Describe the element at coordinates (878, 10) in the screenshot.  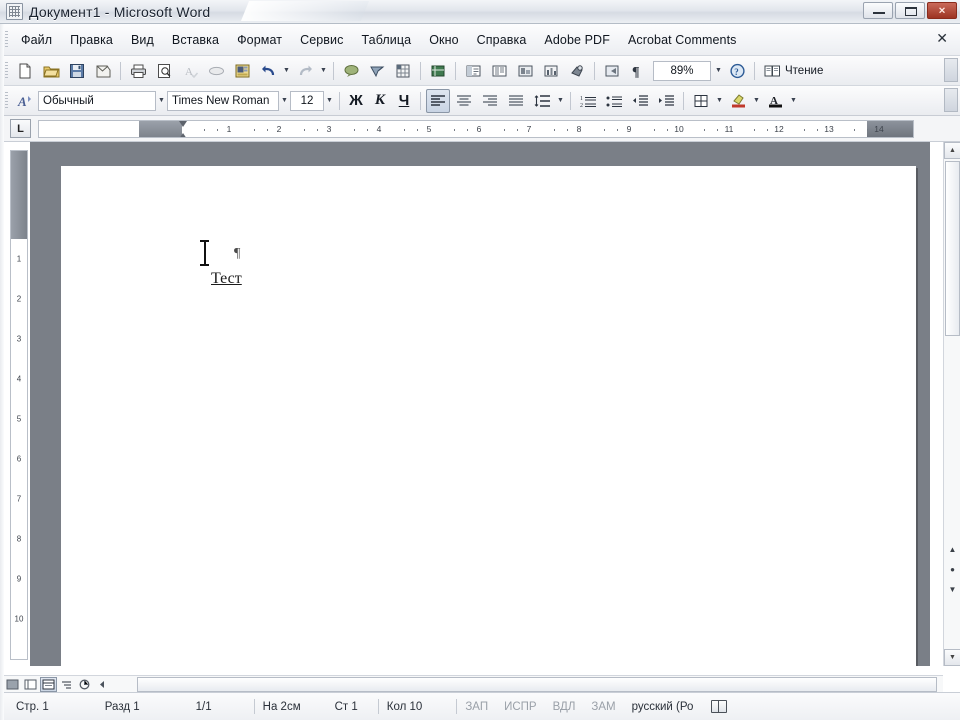
I see `minimize-button` at that location.